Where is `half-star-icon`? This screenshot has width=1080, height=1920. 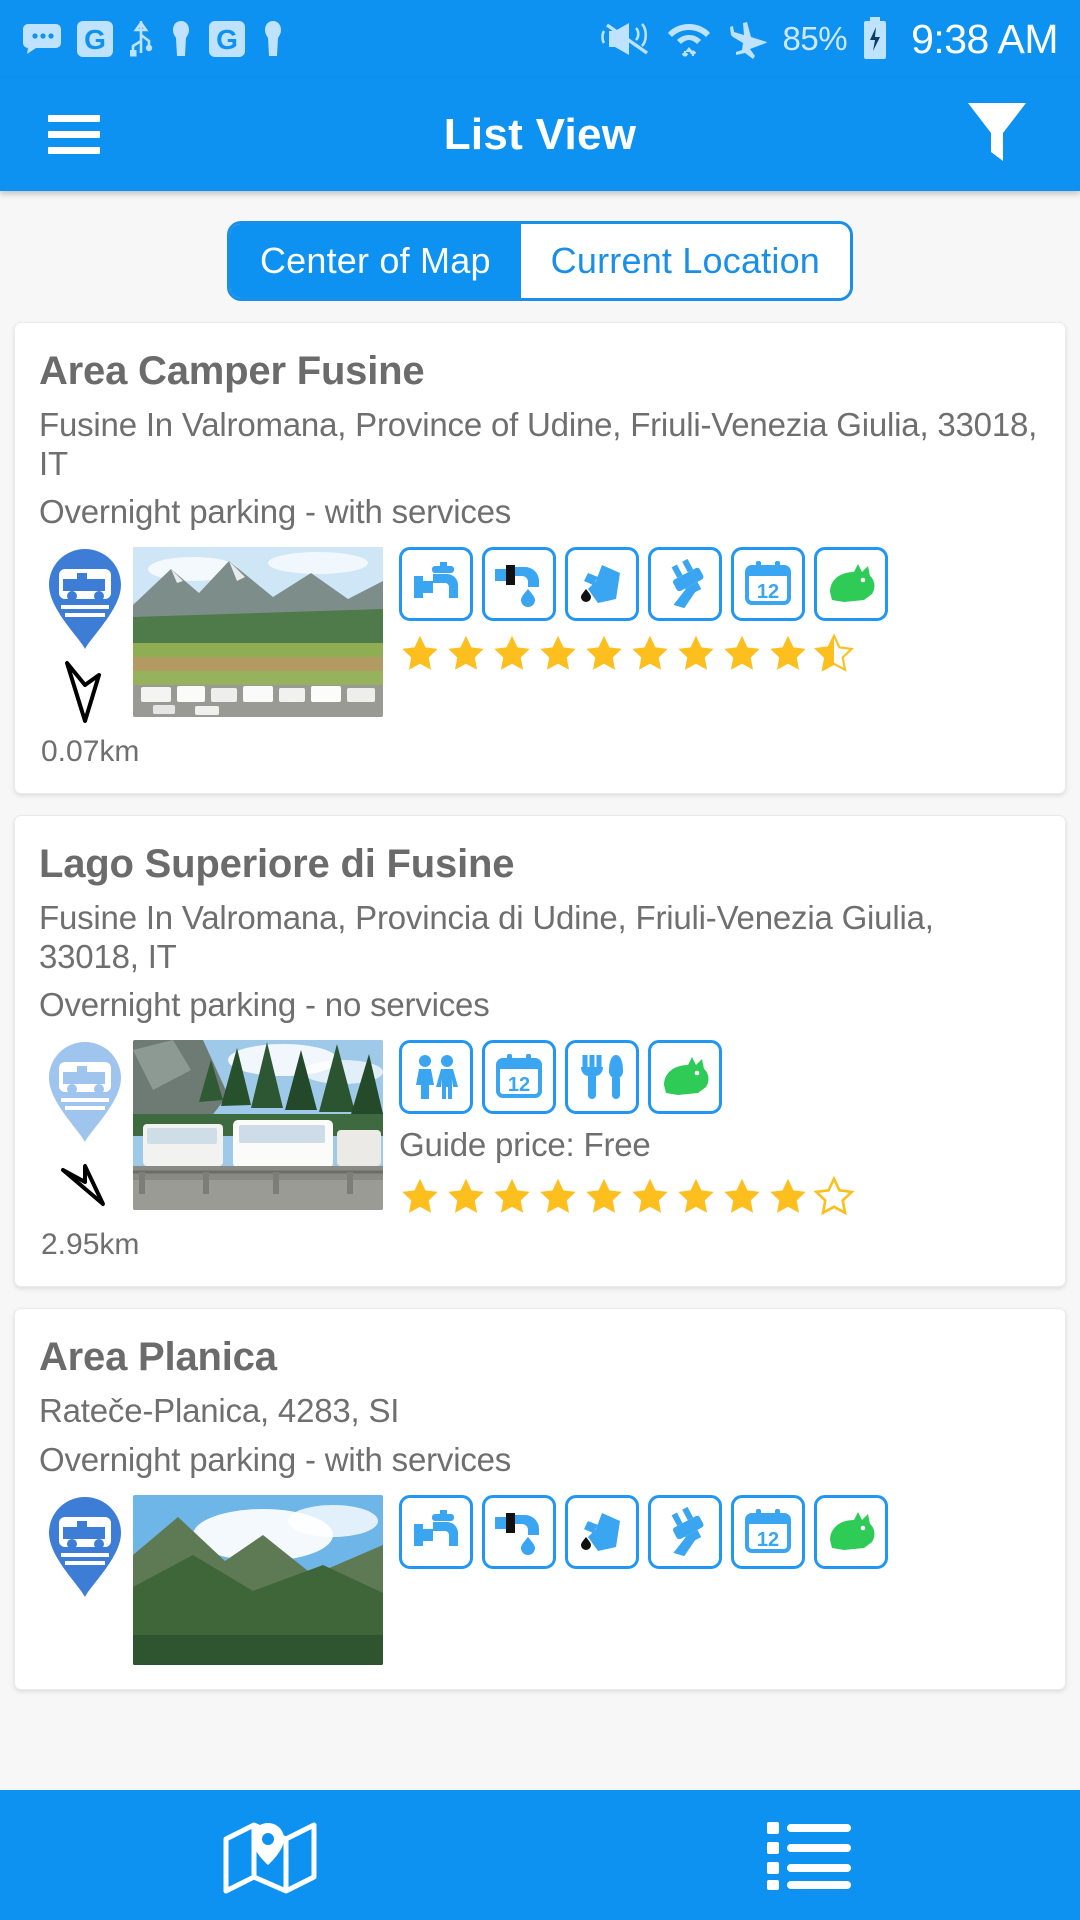 half-star-icon is located at coordinates (834, 652).